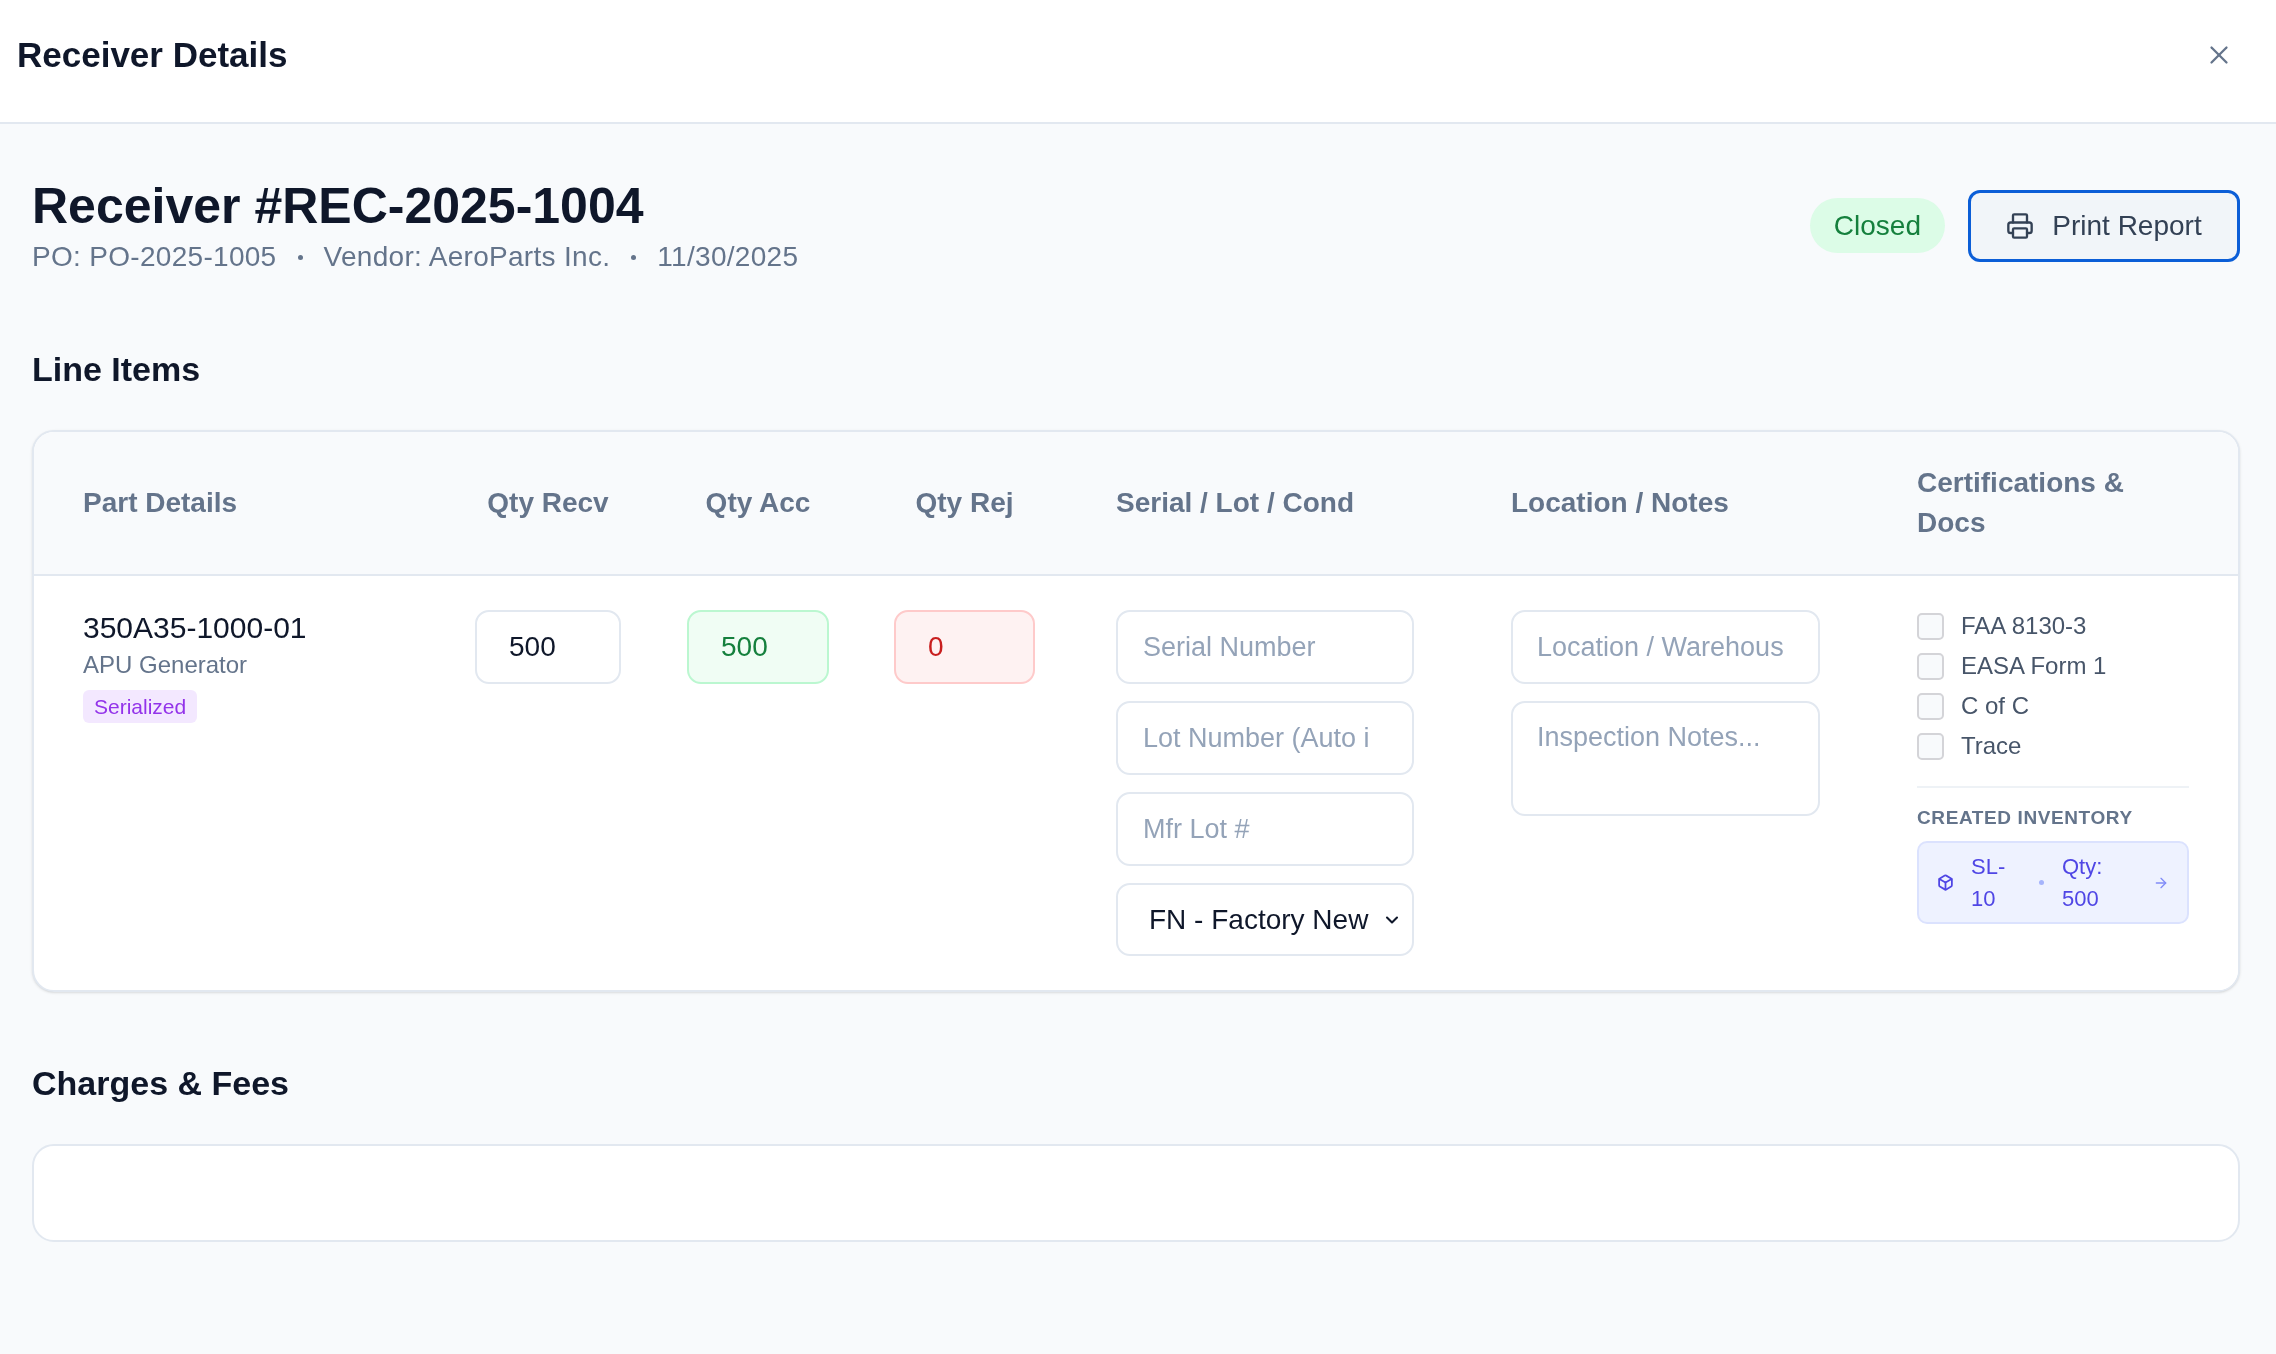  I want to click on part-description: APU Generator, so click(165, 665).